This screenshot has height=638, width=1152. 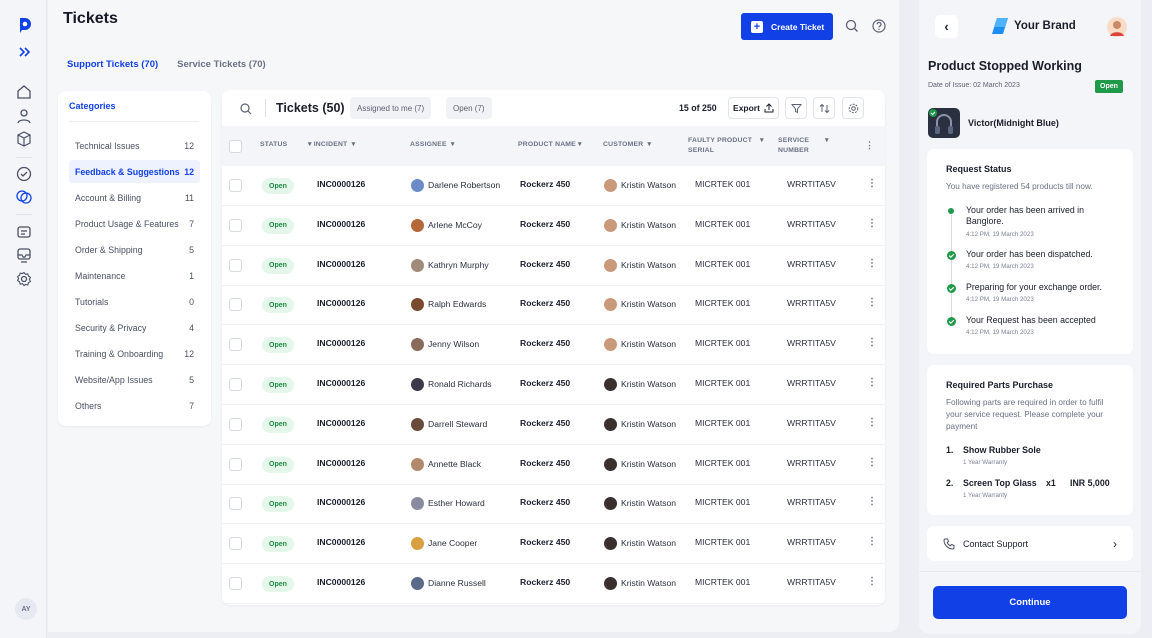 I want to click on category-item: Website/App Issues 5, so click(x=134, y=379).